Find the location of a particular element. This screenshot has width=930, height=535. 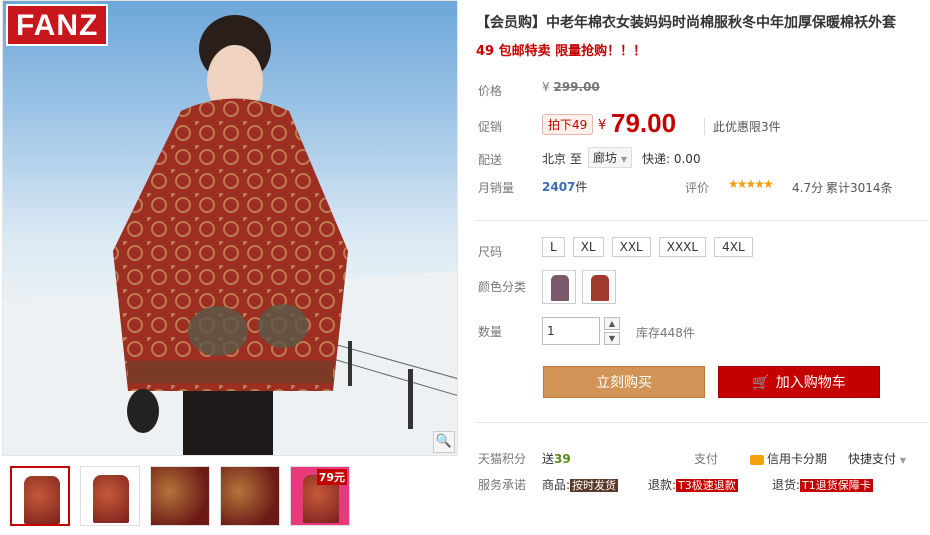

original-price-value: 299.00 is located at coordinates (576, 87).